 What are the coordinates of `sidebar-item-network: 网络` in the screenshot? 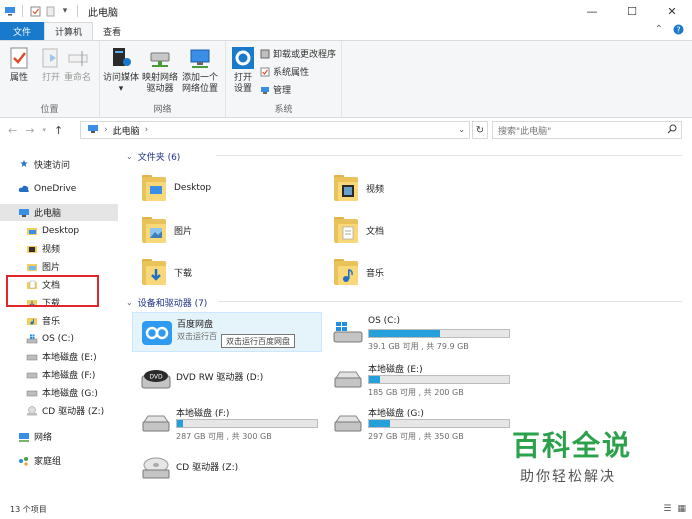 It's located at (59, 436).